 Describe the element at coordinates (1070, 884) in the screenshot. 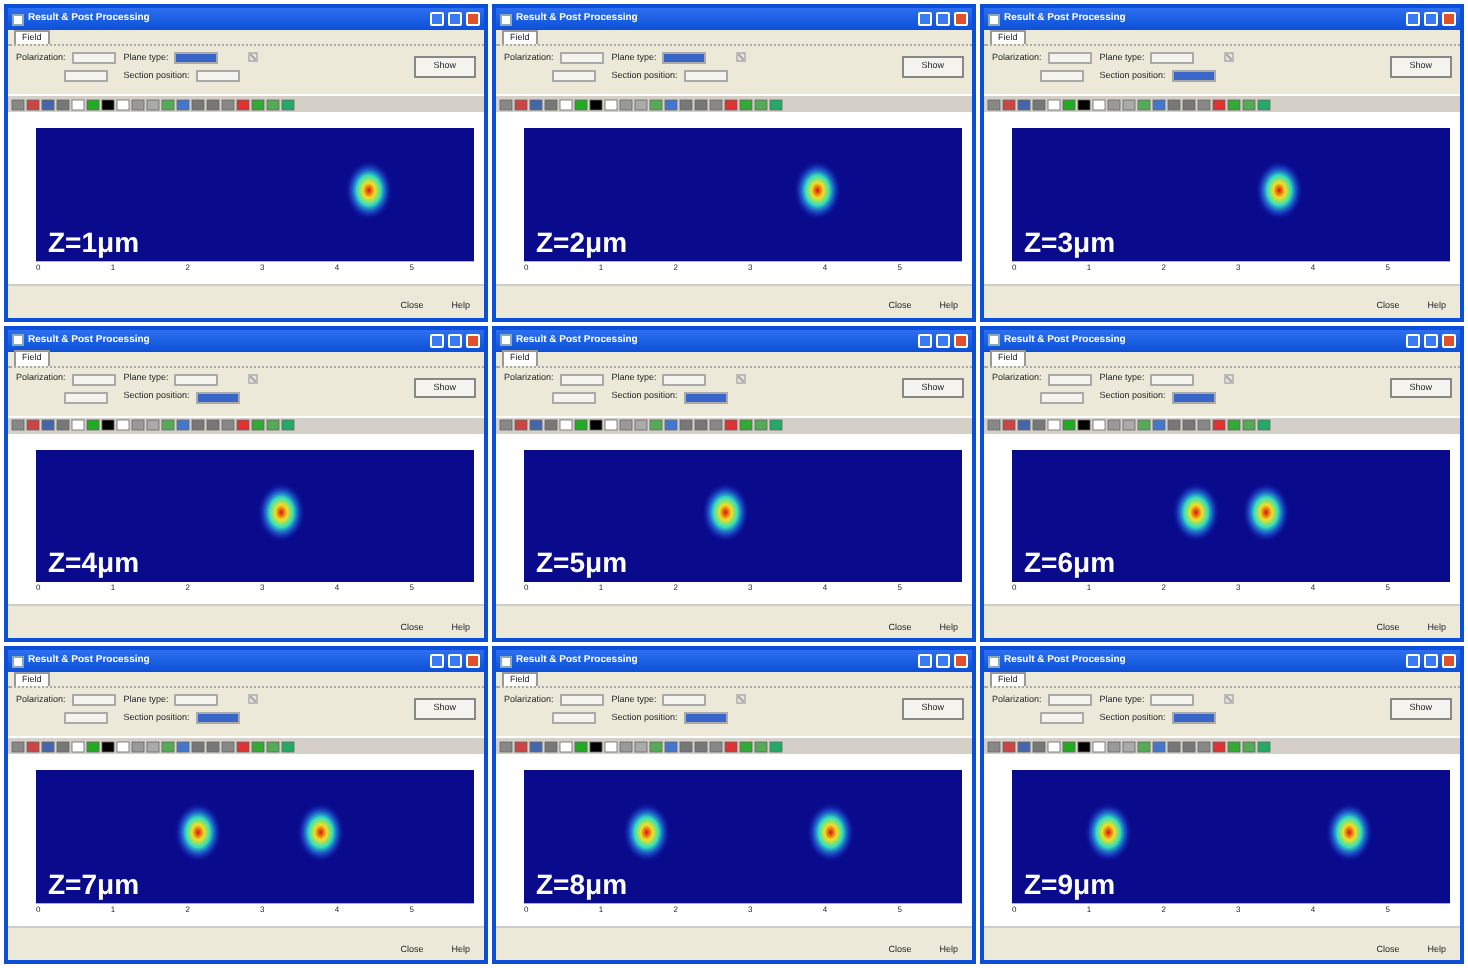

I see `z-position-label: Z=9μm` at that location.